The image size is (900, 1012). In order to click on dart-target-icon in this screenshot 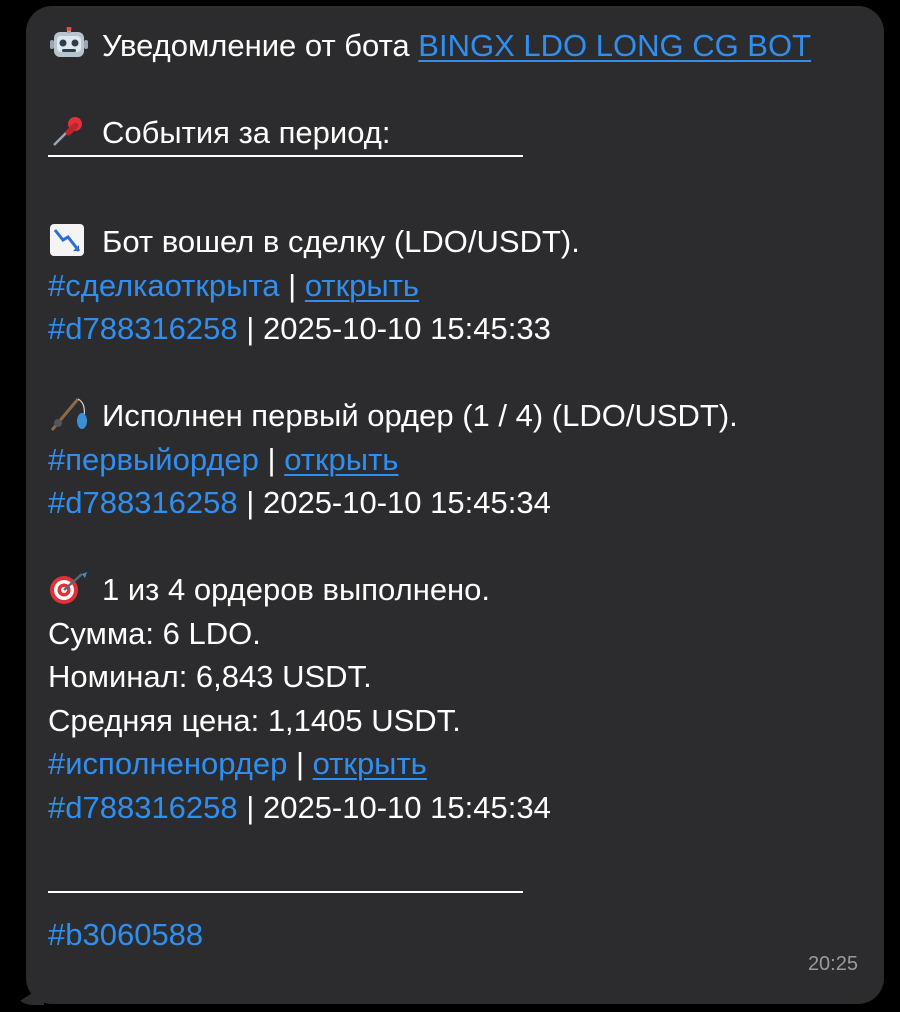, I will do `click(68, 588)`.